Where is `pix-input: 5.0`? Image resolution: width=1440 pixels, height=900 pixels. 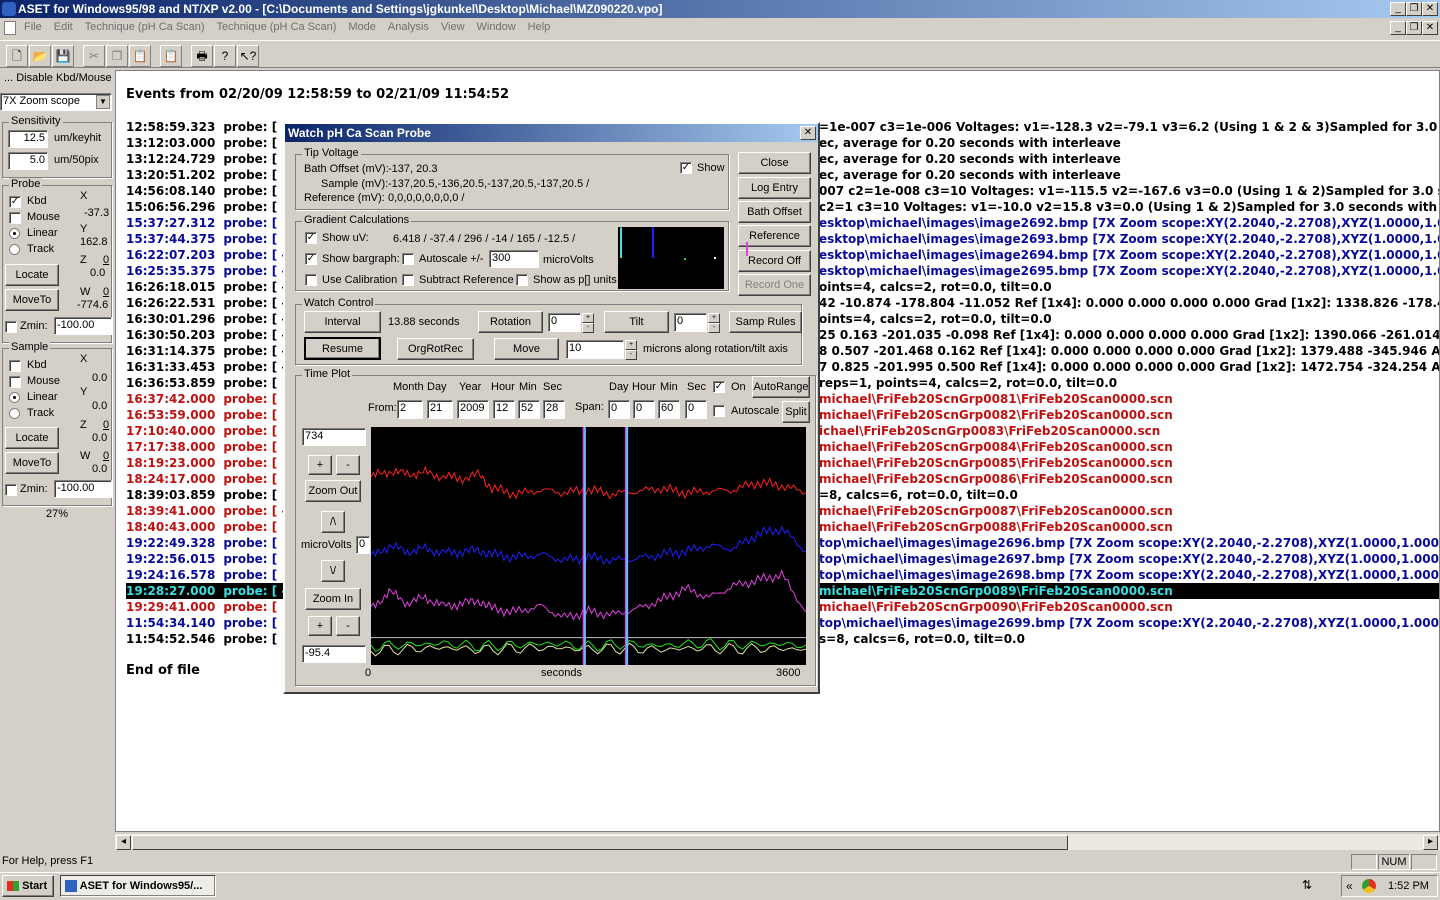
pix-input: 5.0 is located at coordinates (28, 161).